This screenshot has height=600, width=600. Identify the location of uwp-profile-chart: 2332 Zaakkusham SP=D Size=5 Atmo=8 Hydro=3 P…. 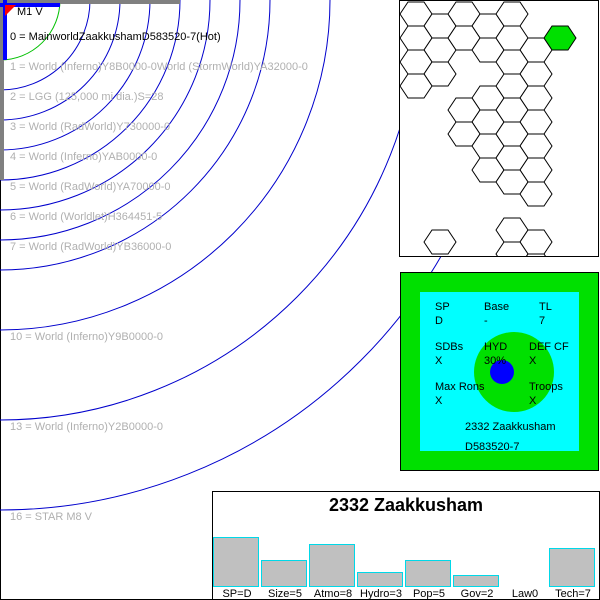
(406, 545).